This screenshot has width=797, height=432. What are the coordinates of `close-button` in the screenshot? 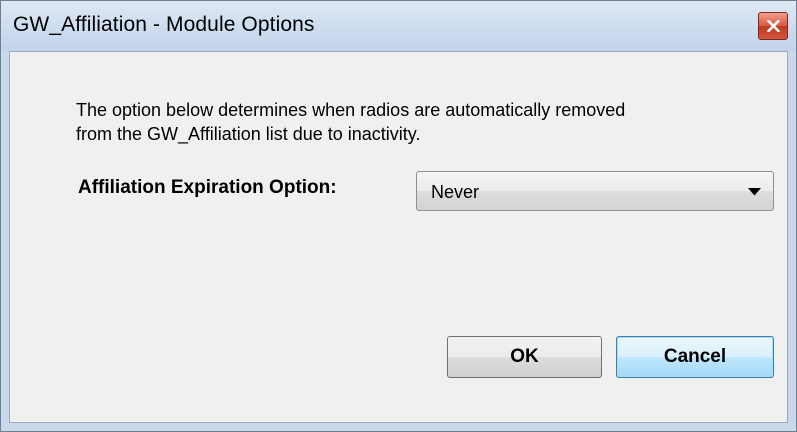 It's located at (773, 26).